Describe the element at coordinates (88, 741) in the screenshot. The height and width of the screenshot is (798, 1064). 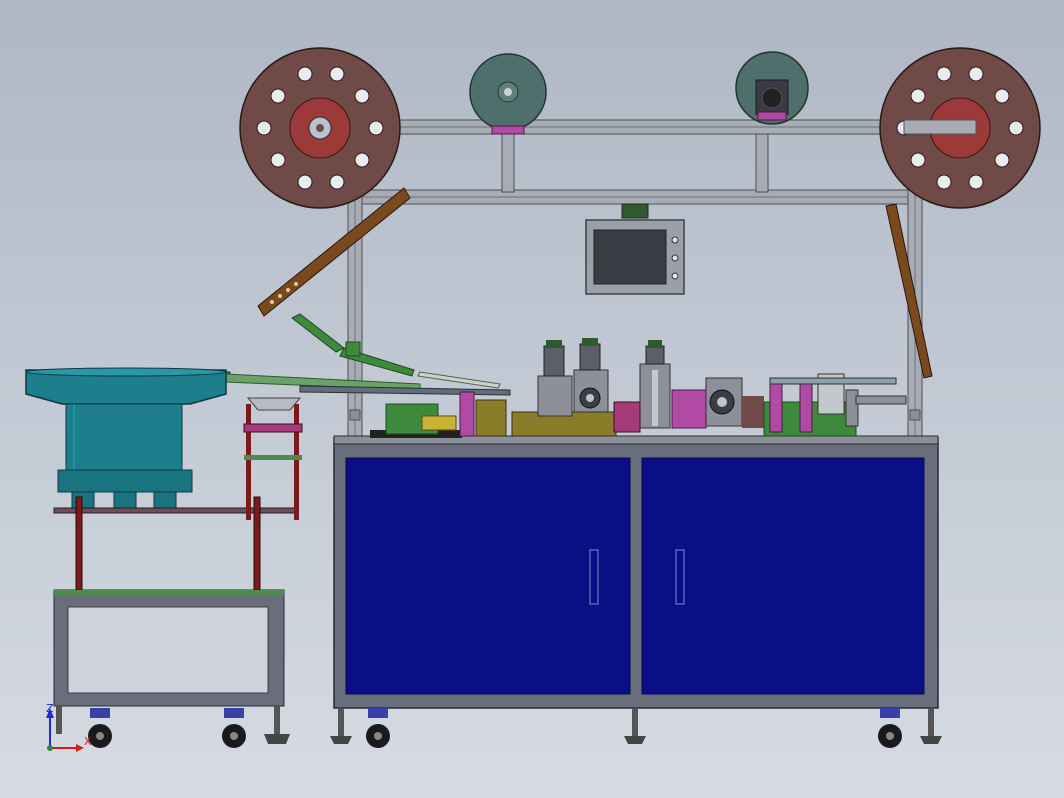
I see `triad-x-label: X` at that location.